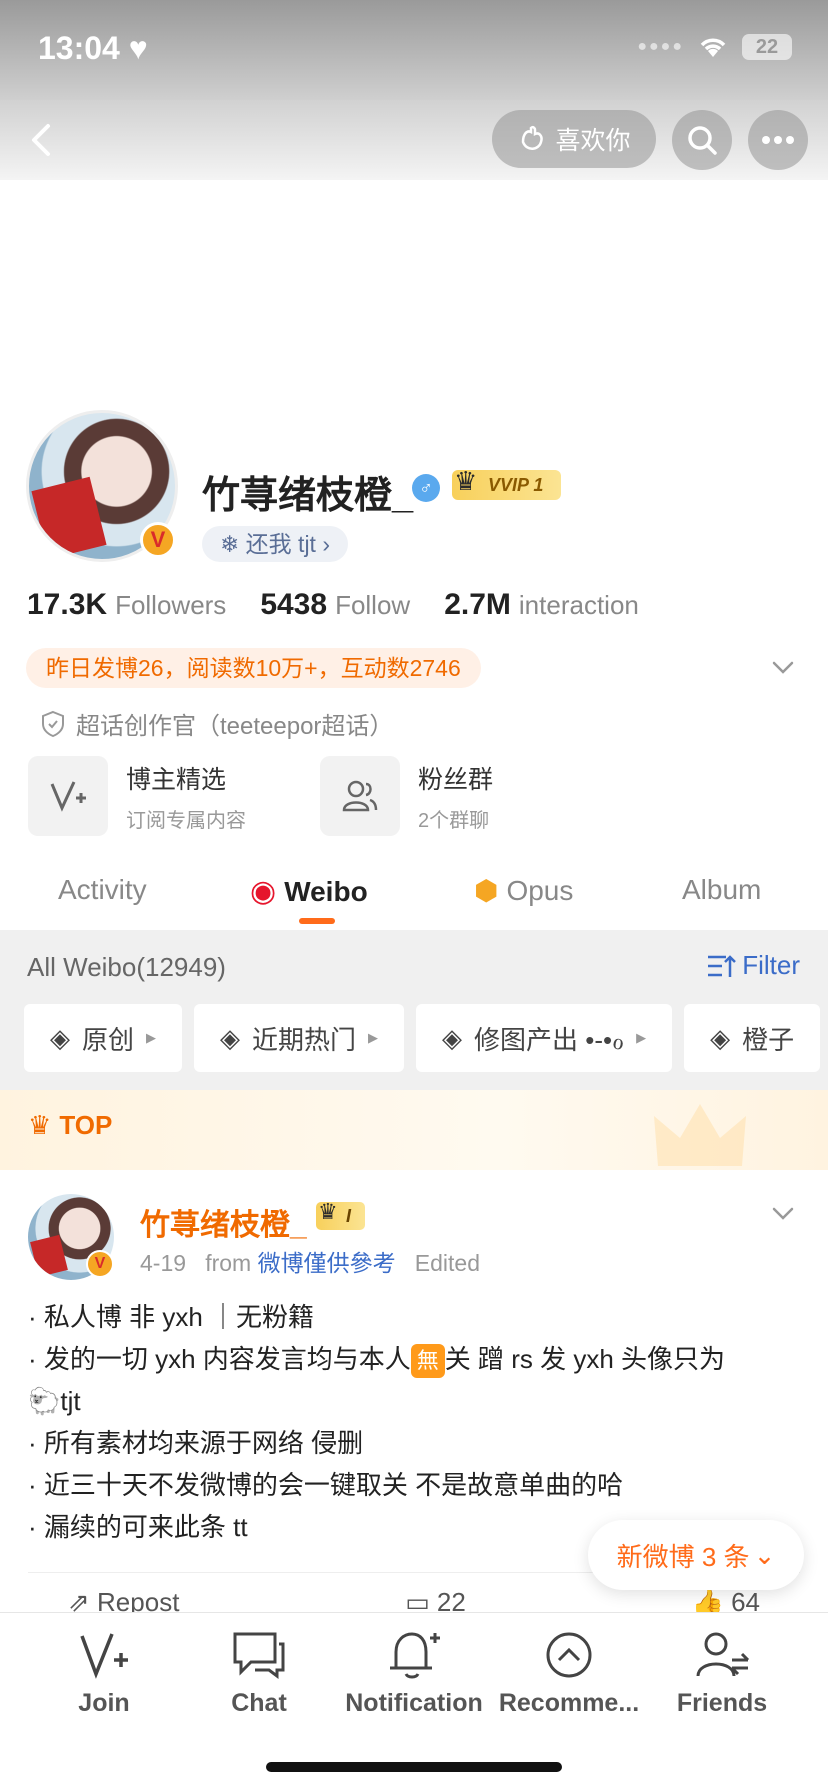  I want to click on hand-heart-icon, so click(533, 137).